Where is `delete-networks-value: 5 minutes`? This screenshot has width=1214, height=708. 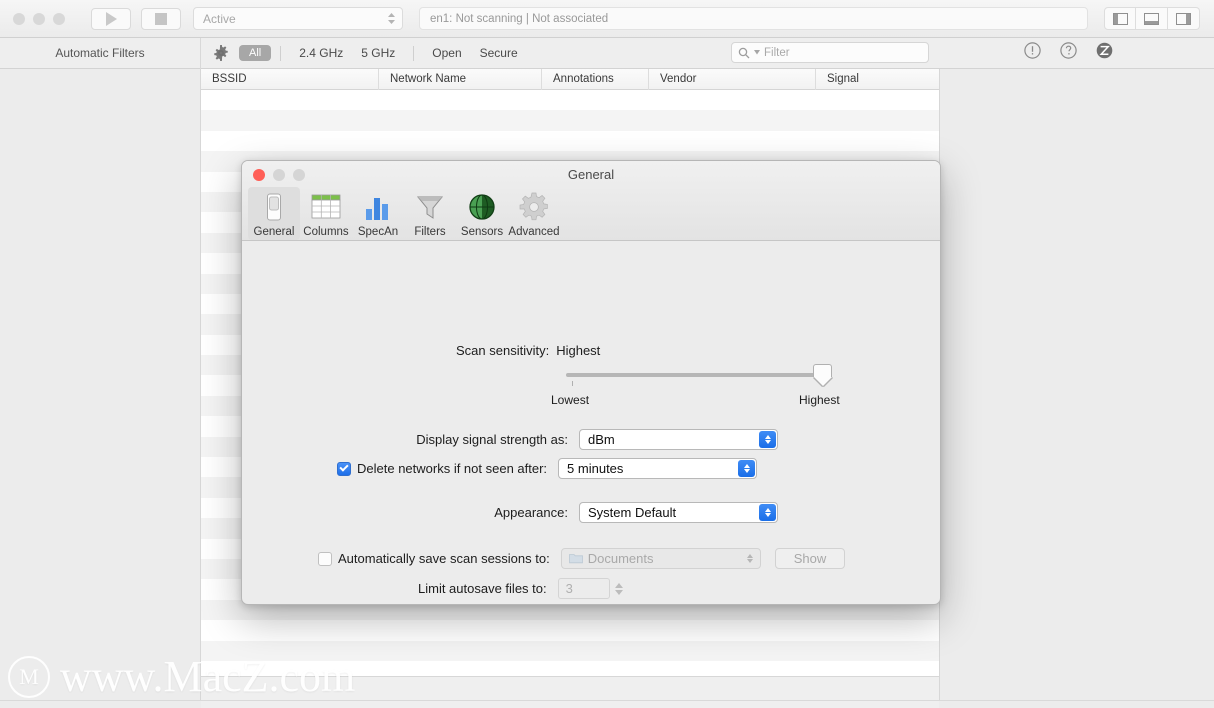 delete-networks-value: 5 minutes is located at coordinates (595, 468).